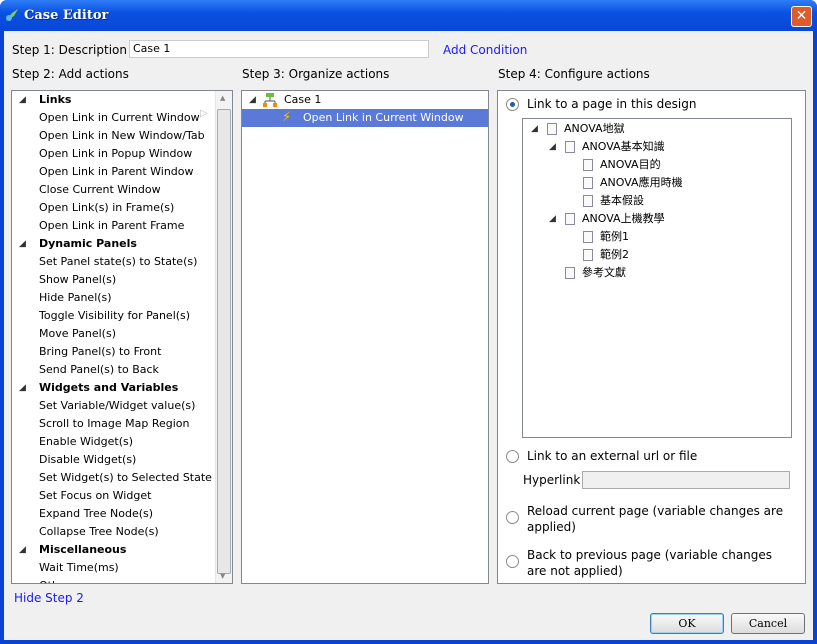 This screenshot has width=817, height=644. Describe the element at coordinates (604, 273) in the screenshot. I see `page-tree-node: 參考文獻` at that location.